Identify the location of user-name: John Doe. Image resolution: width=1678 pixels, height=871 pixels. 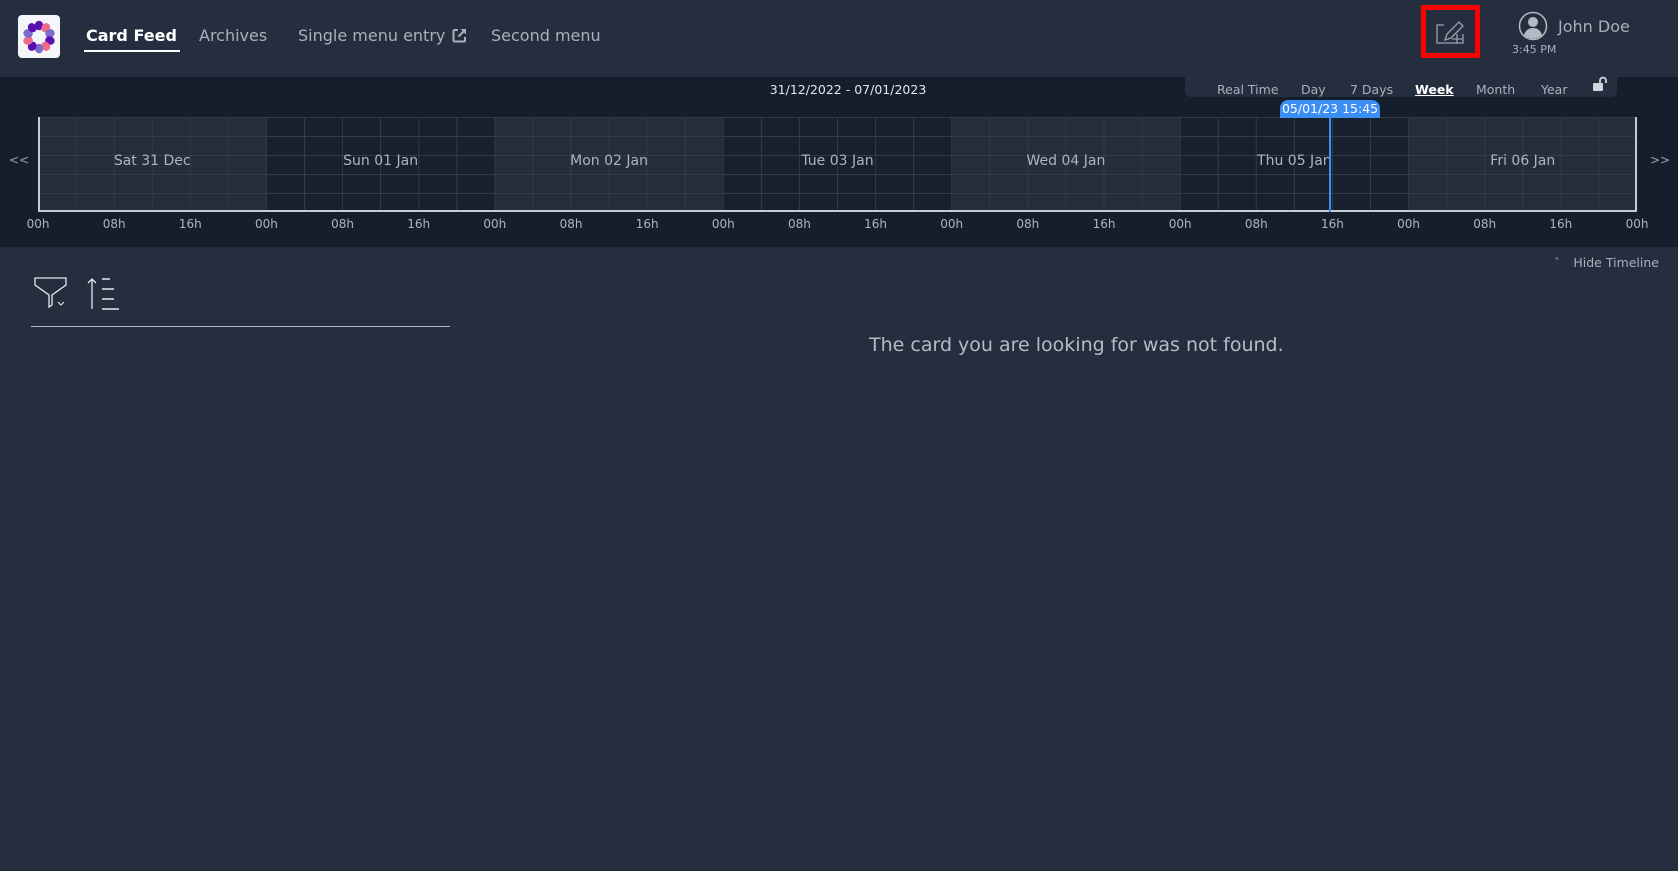
(1594, 26).